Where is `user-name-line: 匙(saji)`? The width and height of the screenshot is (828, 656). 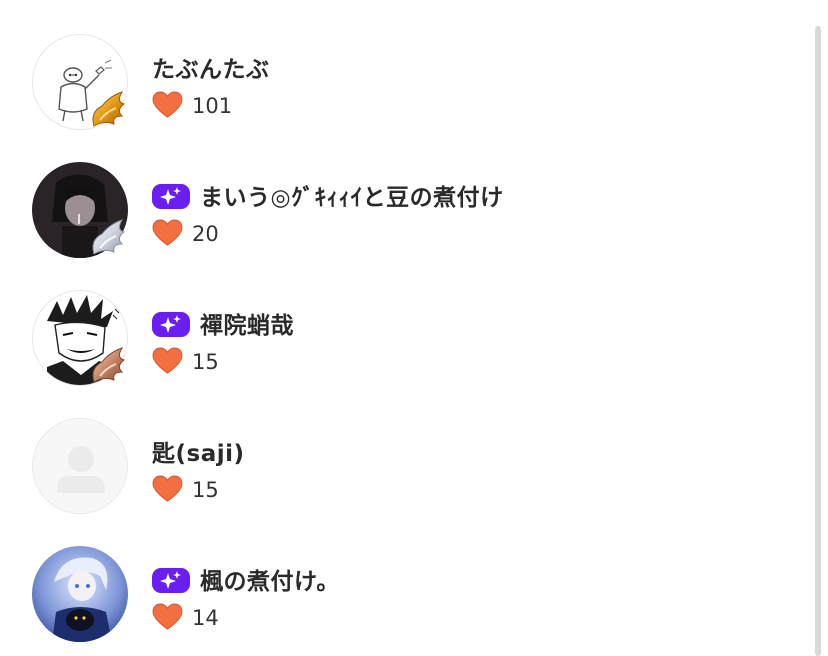
user-name-line: 匙(saji) is located at coordinates (198, 451).